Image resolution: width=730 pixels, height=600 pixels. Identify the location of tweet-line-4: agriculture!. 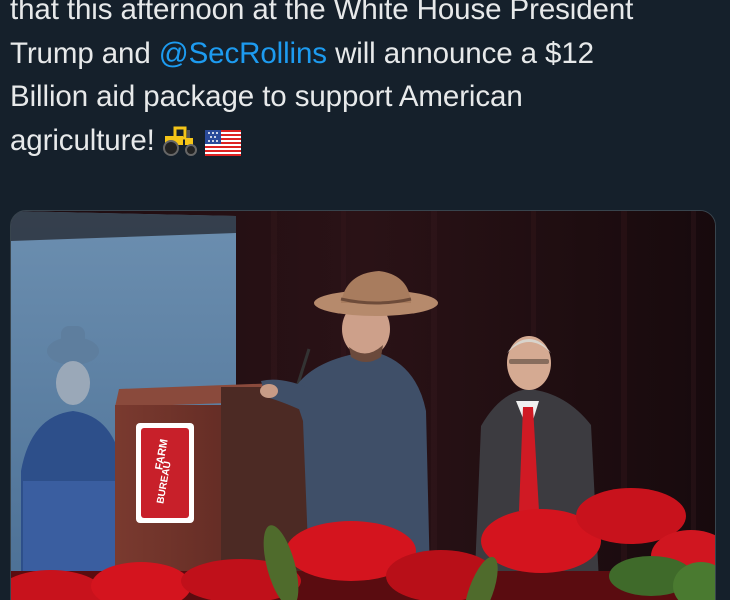
(366, 144).